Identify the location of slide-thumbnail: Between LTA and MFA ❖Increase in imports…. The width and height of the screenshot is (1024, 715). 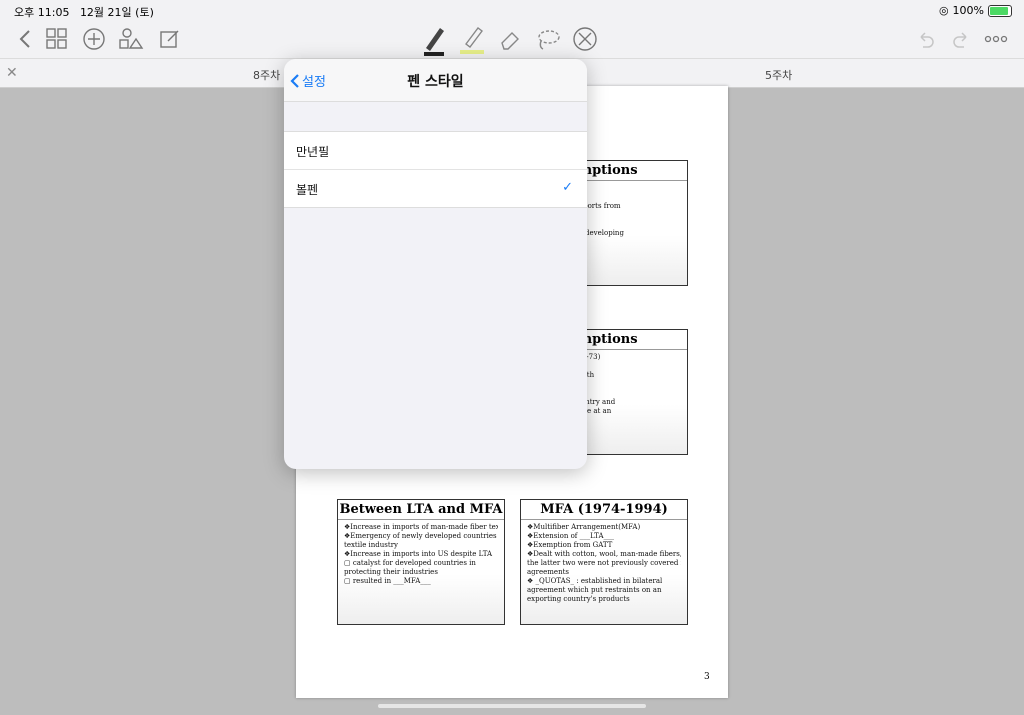
(421, 562).